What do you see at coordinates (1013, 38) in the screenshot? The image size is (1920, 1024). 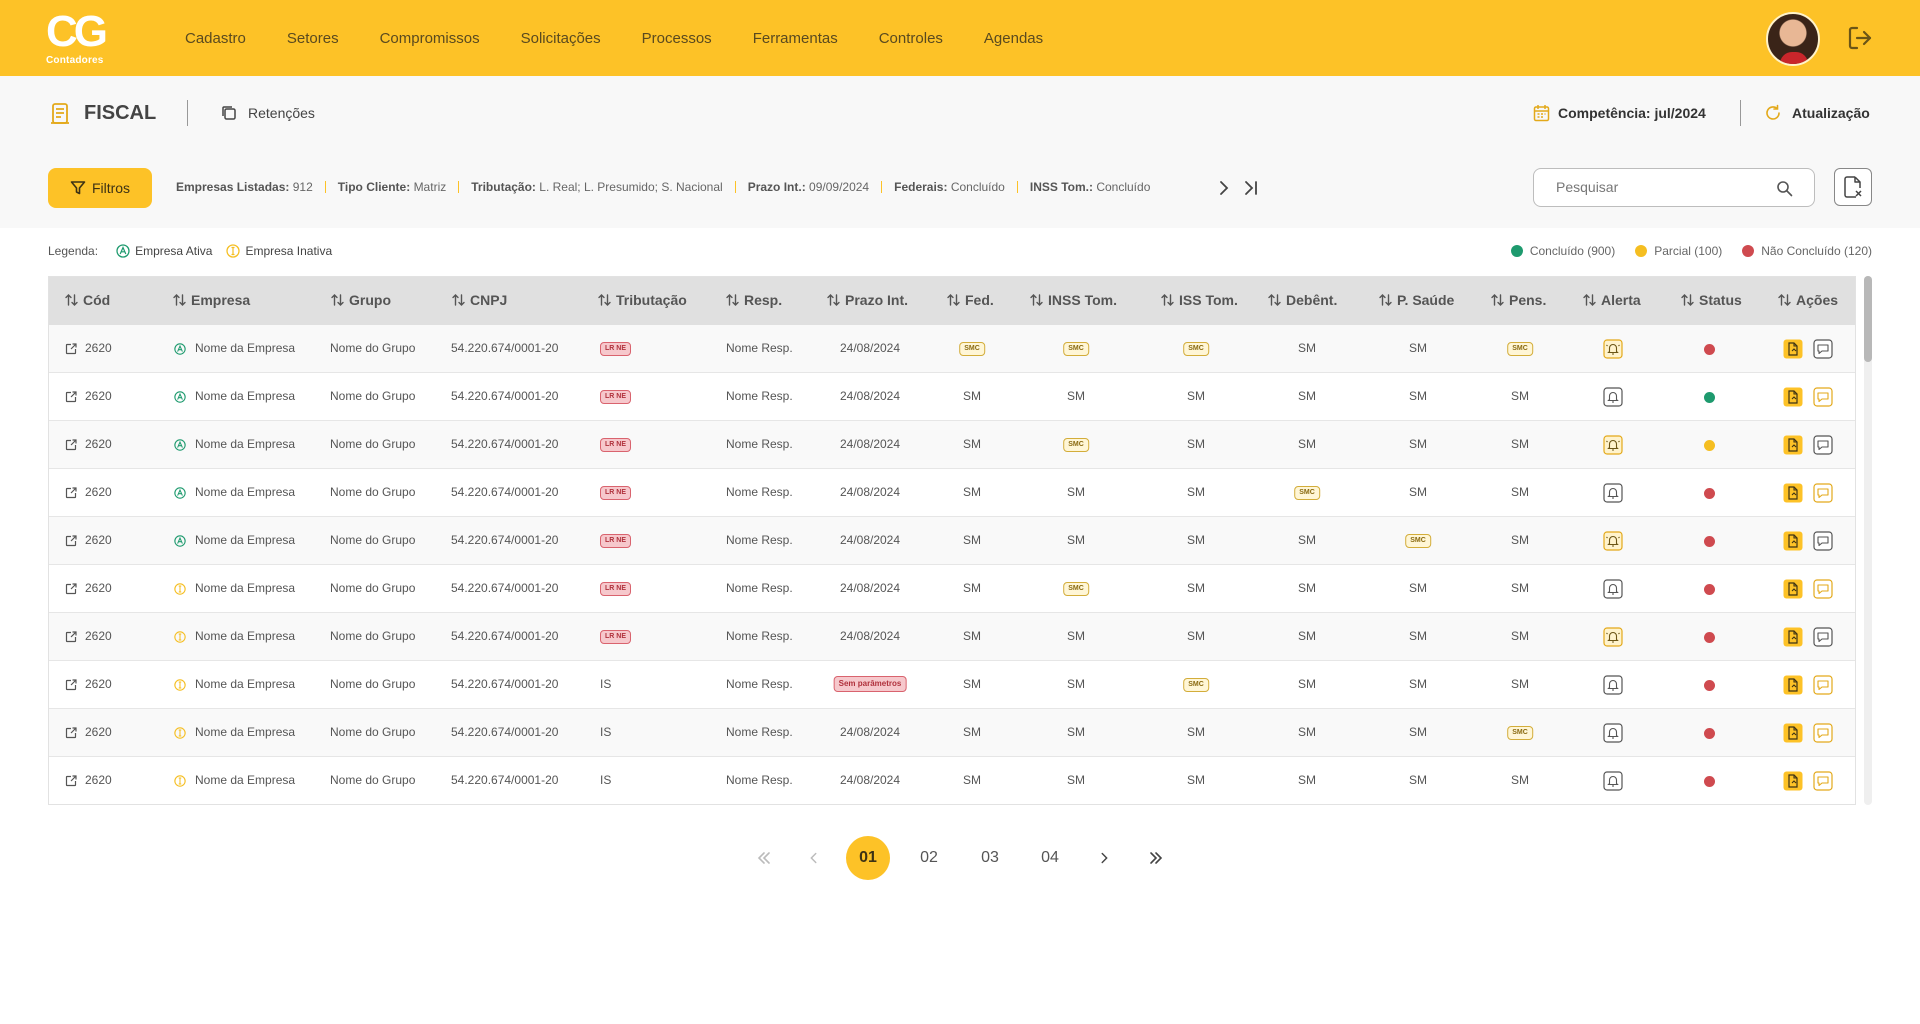 I see `nav-item-agendas: Agendas` at bounding box center [1013, 38].